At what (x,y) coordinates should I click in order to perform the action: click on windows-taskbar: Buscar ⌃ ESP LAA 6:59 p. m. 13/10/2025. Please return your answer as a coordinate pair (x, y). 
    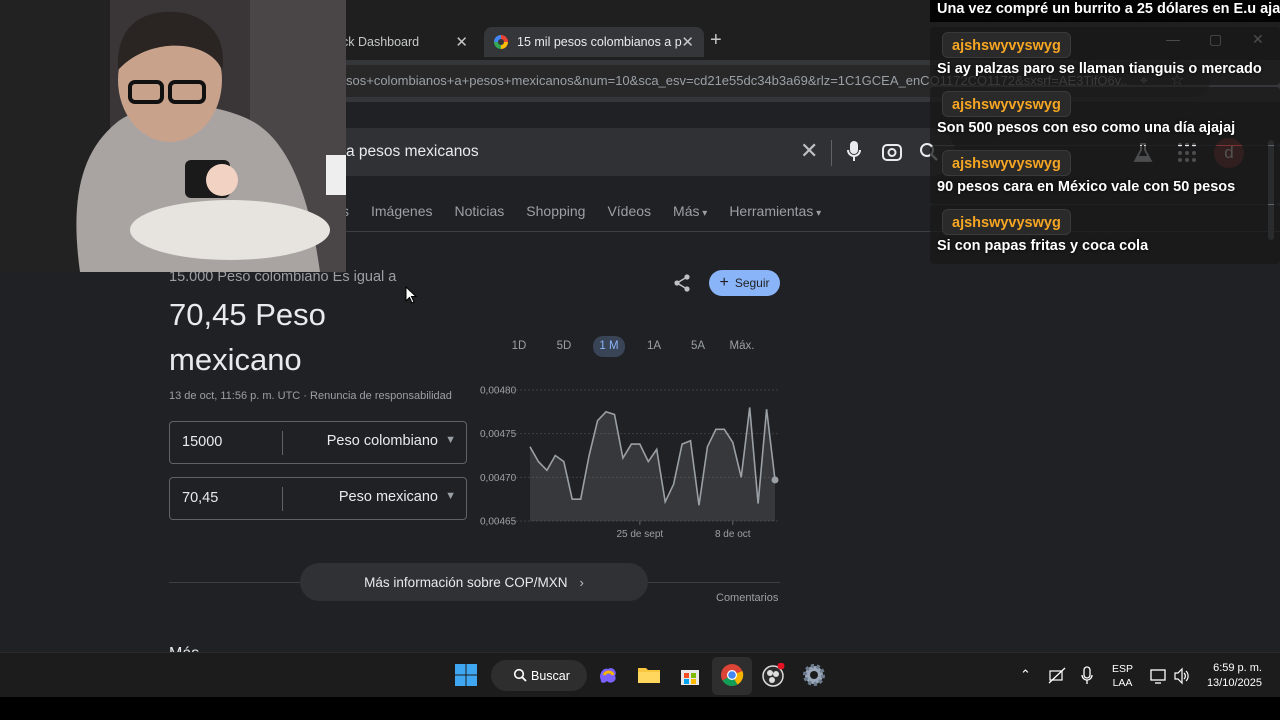
    Looking at the image, I should click on (640, 674).